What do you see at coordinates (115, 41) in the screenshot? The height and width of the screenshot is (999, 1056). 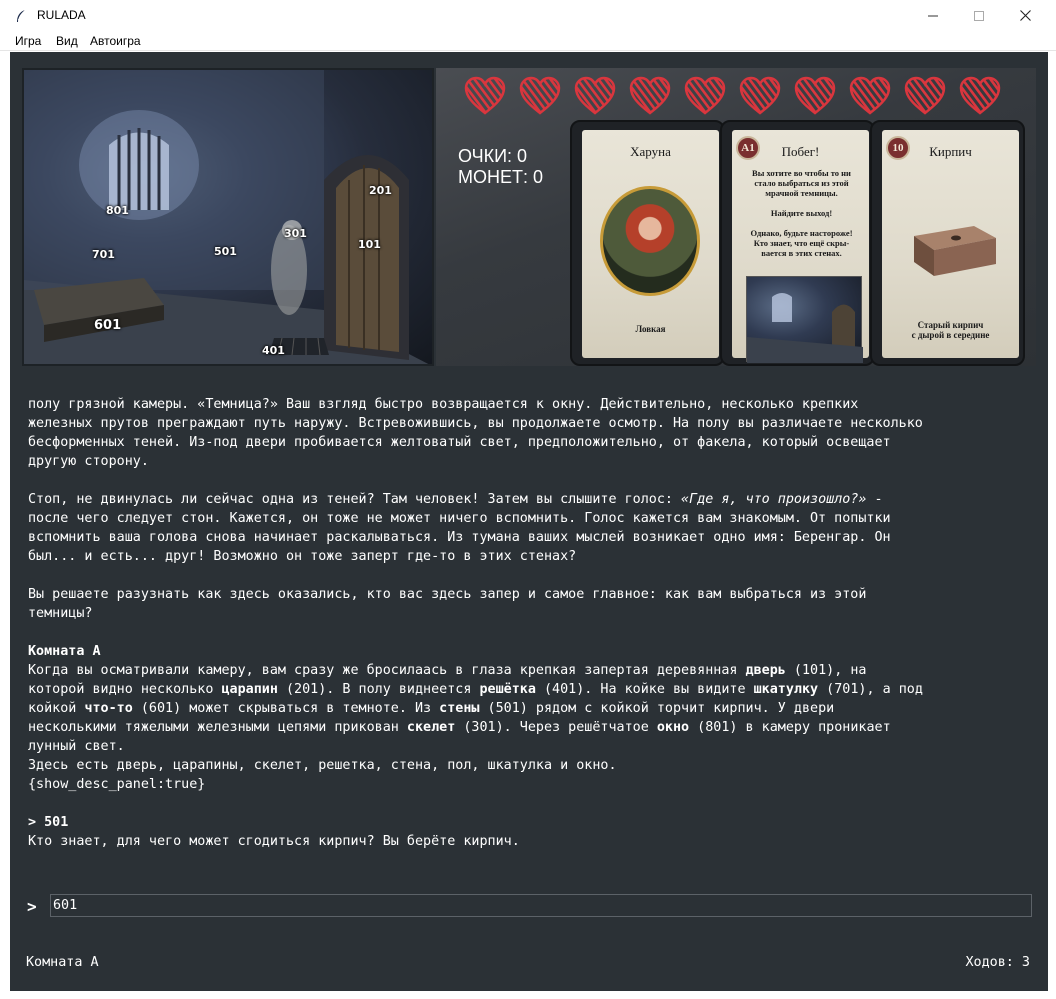 I see `menu-autoplay: Автоигра` at bounding box center [115, 41].